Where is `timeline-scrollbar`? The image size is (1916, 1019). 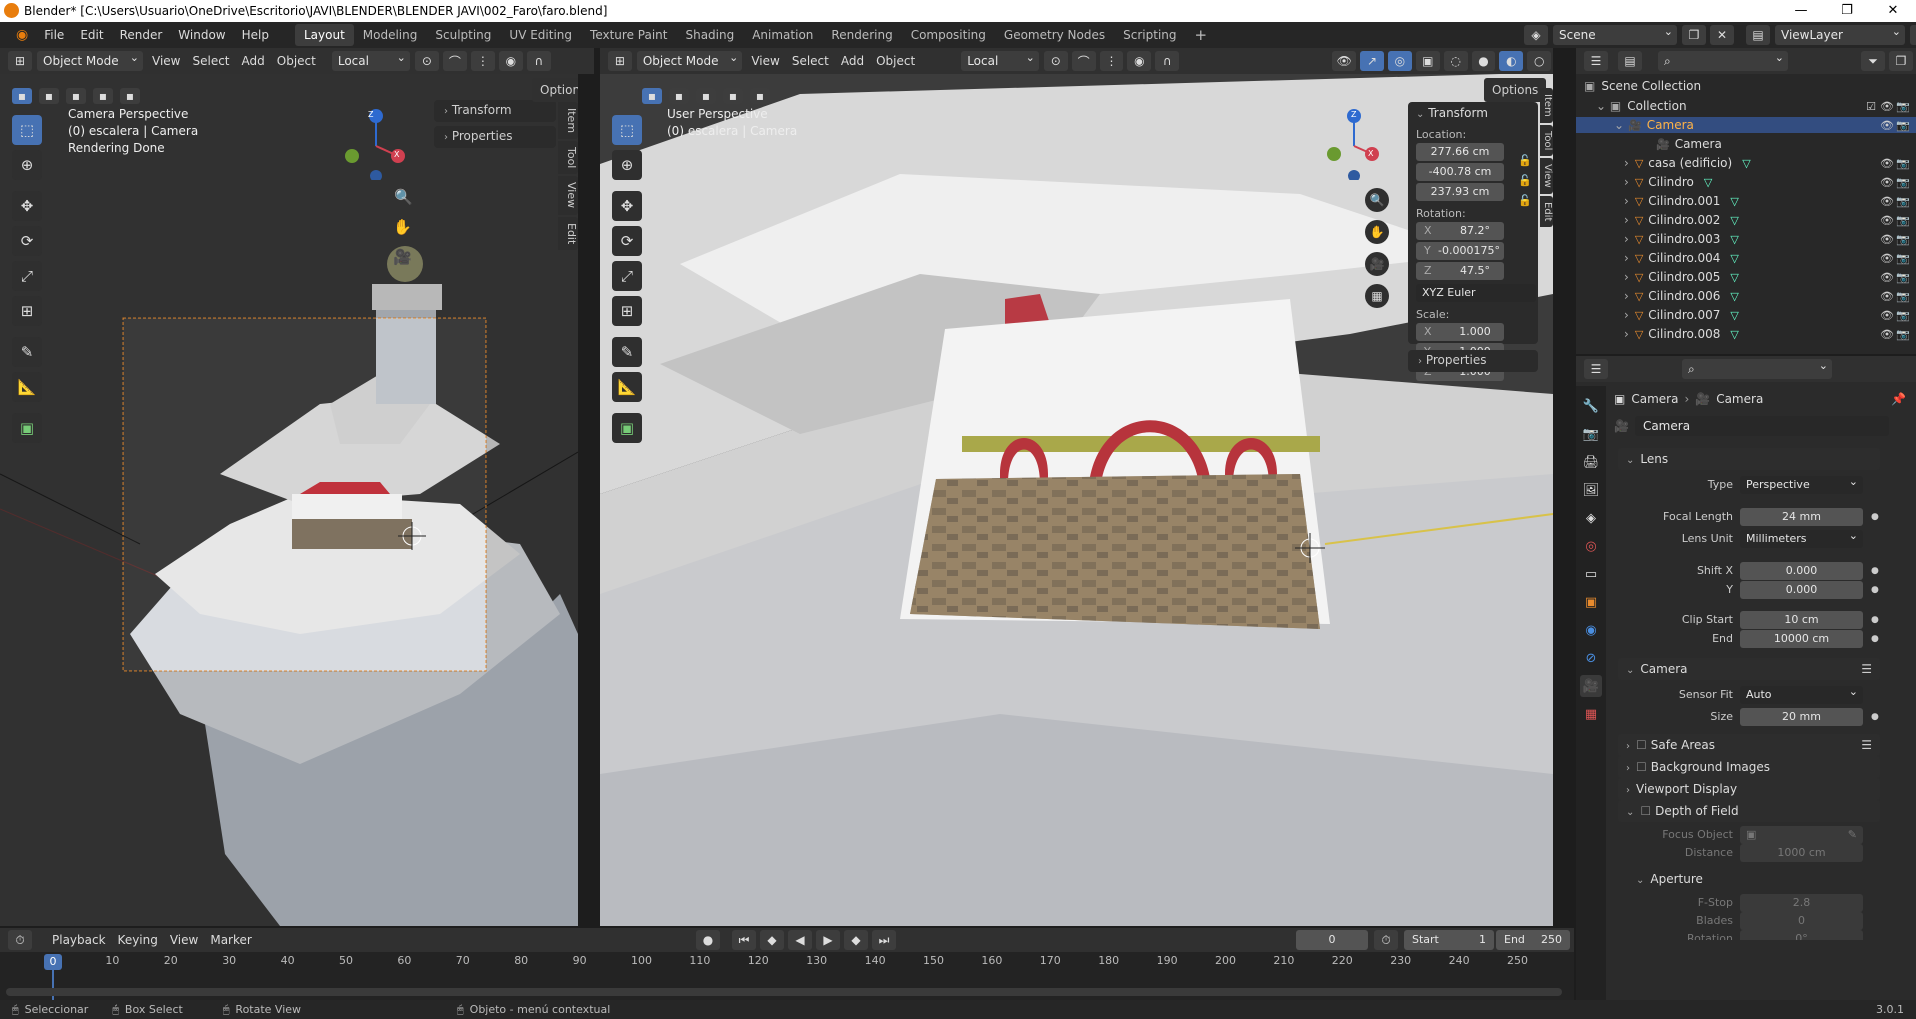
timeline-scrollbar is located at coordinates (784, 992).